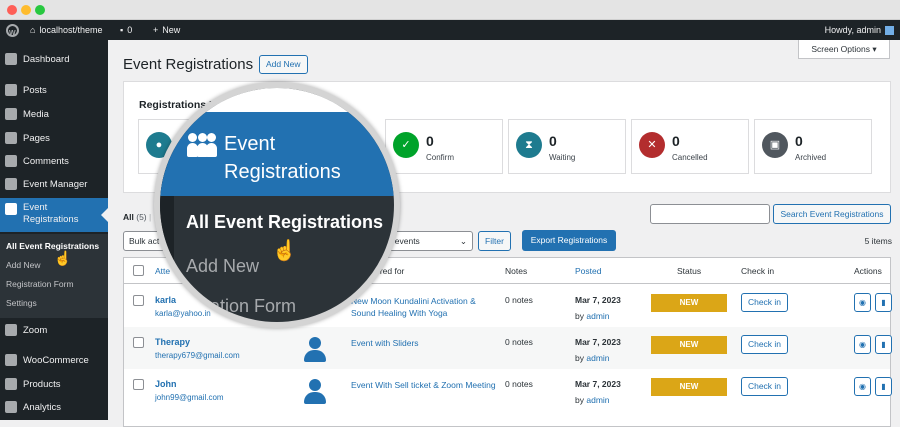 The width and height of the screenshot is (900, 427). I want to click on woocommerce-icon, so click(11, 360).